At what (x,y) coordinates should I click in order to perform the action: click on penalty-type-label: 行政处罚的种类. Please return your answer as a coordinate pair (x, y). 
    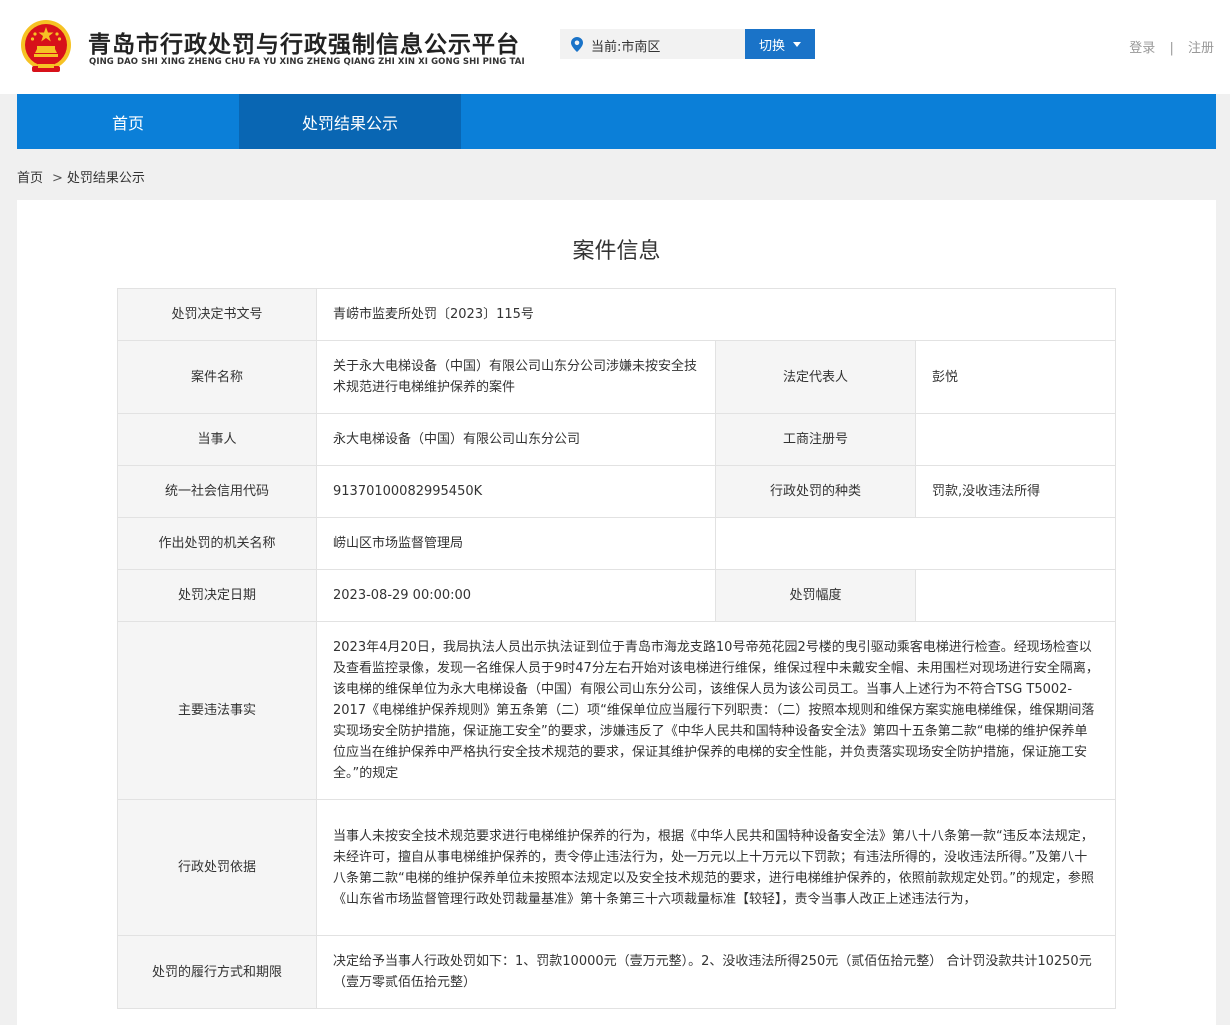
    Looking at the image, I should click on (815, 491).